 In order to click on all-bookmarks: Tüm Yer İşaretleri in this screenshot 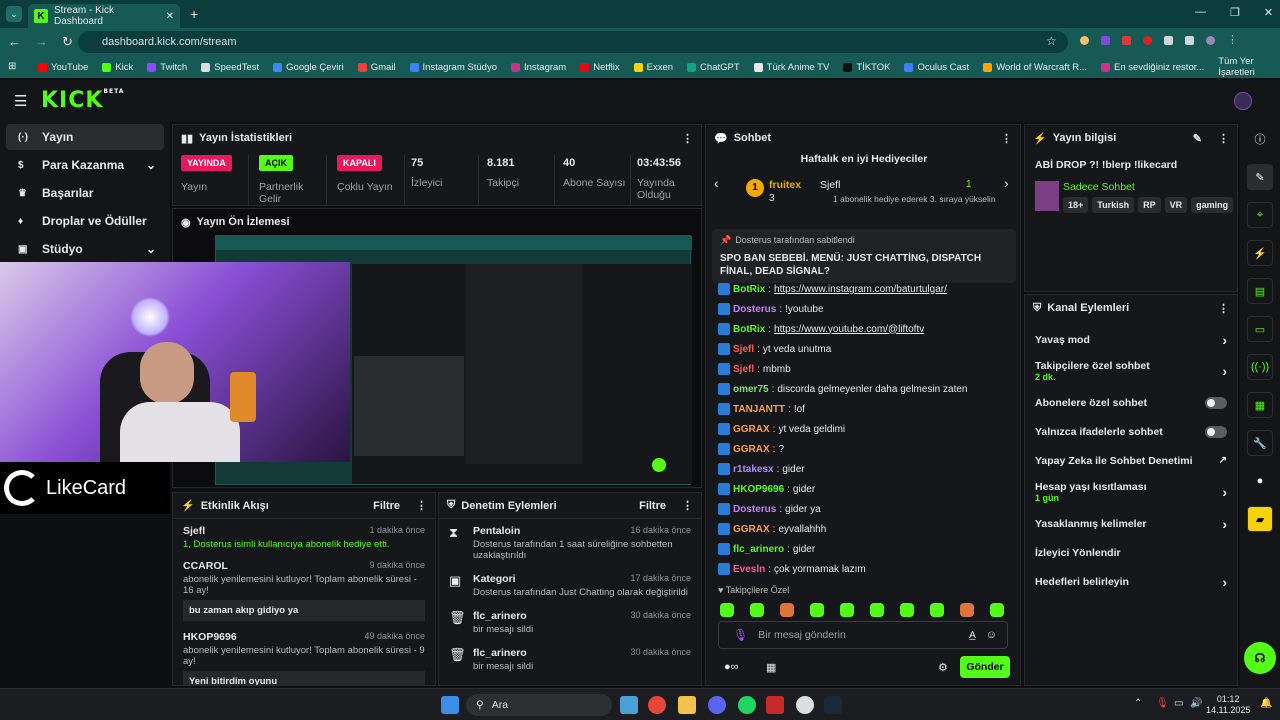, I will do `click(1244, 67)`.